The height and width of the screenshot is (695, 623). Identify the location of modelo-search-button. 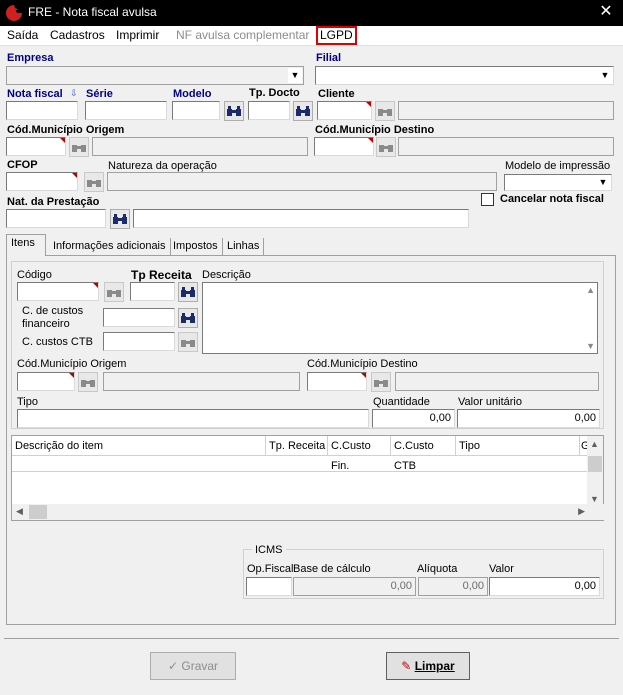
(234, 111).